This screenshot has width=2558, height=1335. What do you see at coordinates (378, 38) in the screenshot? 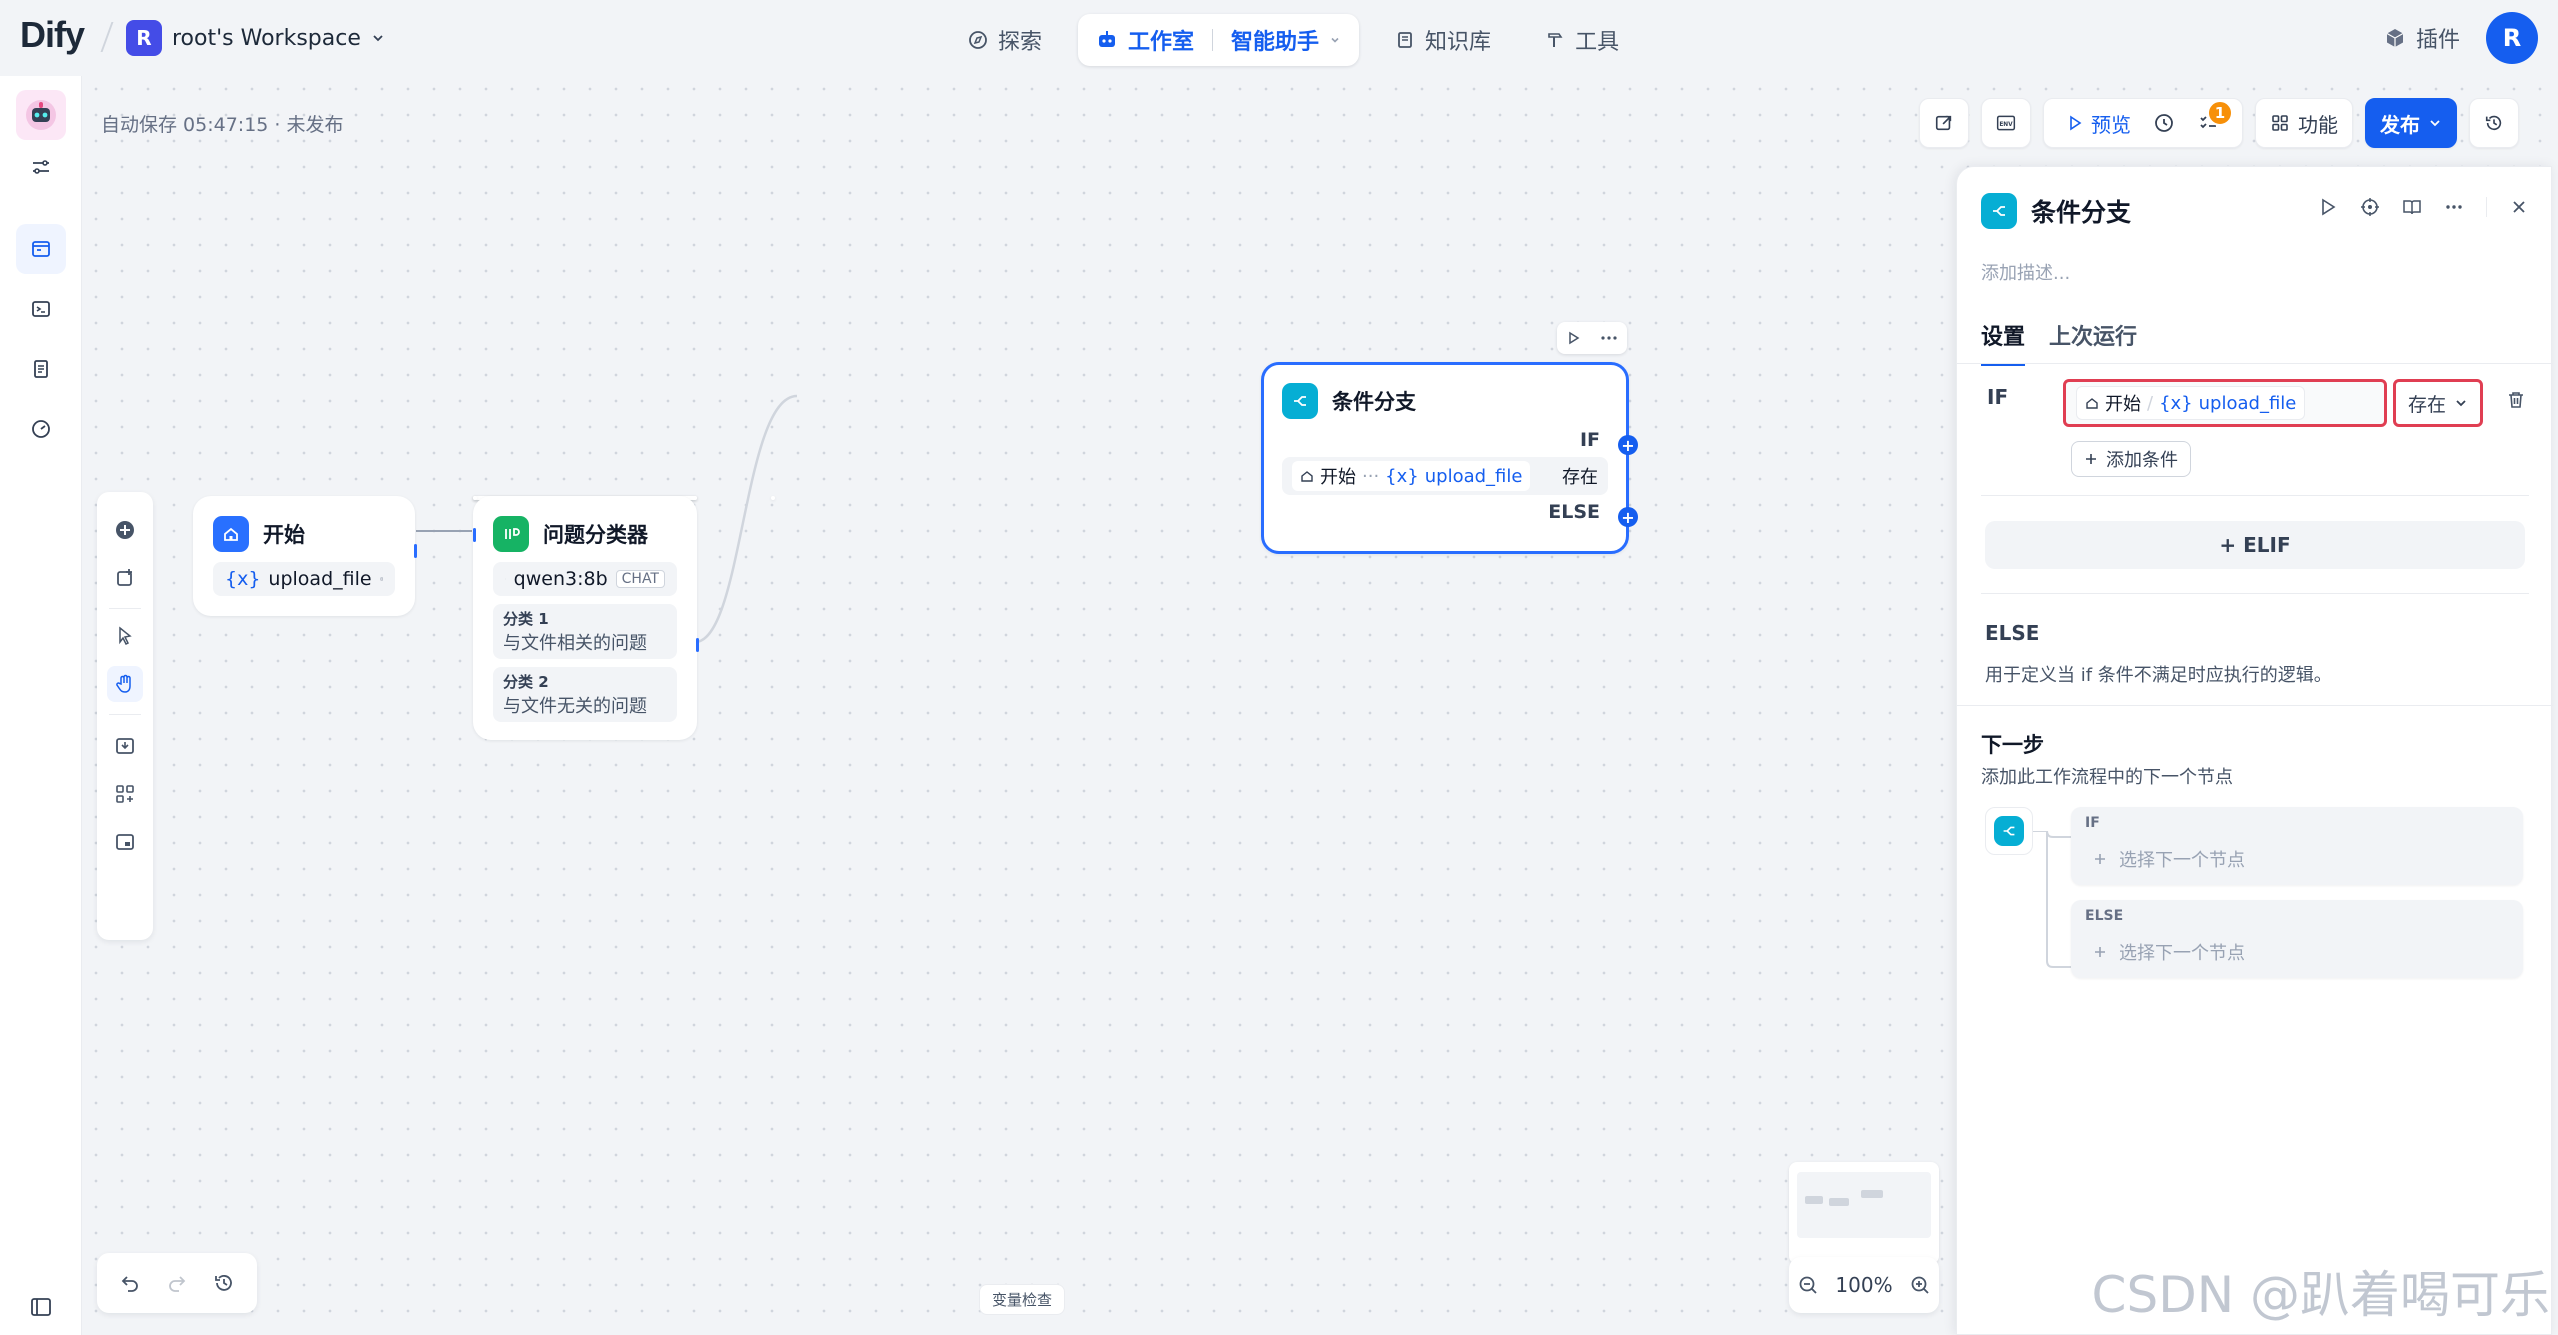
I see `chevron-down-icon` at bounding box center [378, 38].